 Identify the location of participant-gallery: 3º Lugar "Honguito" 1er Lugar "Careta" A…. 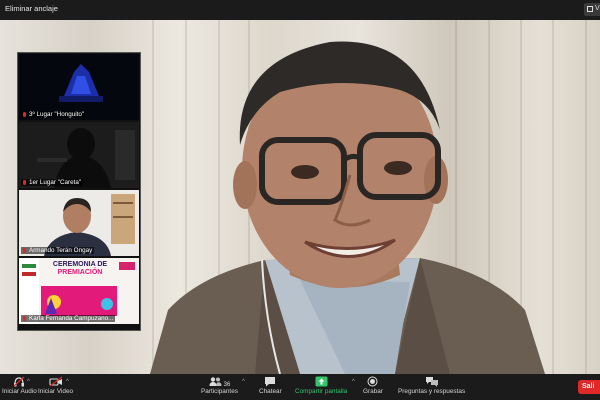
(79, 191).